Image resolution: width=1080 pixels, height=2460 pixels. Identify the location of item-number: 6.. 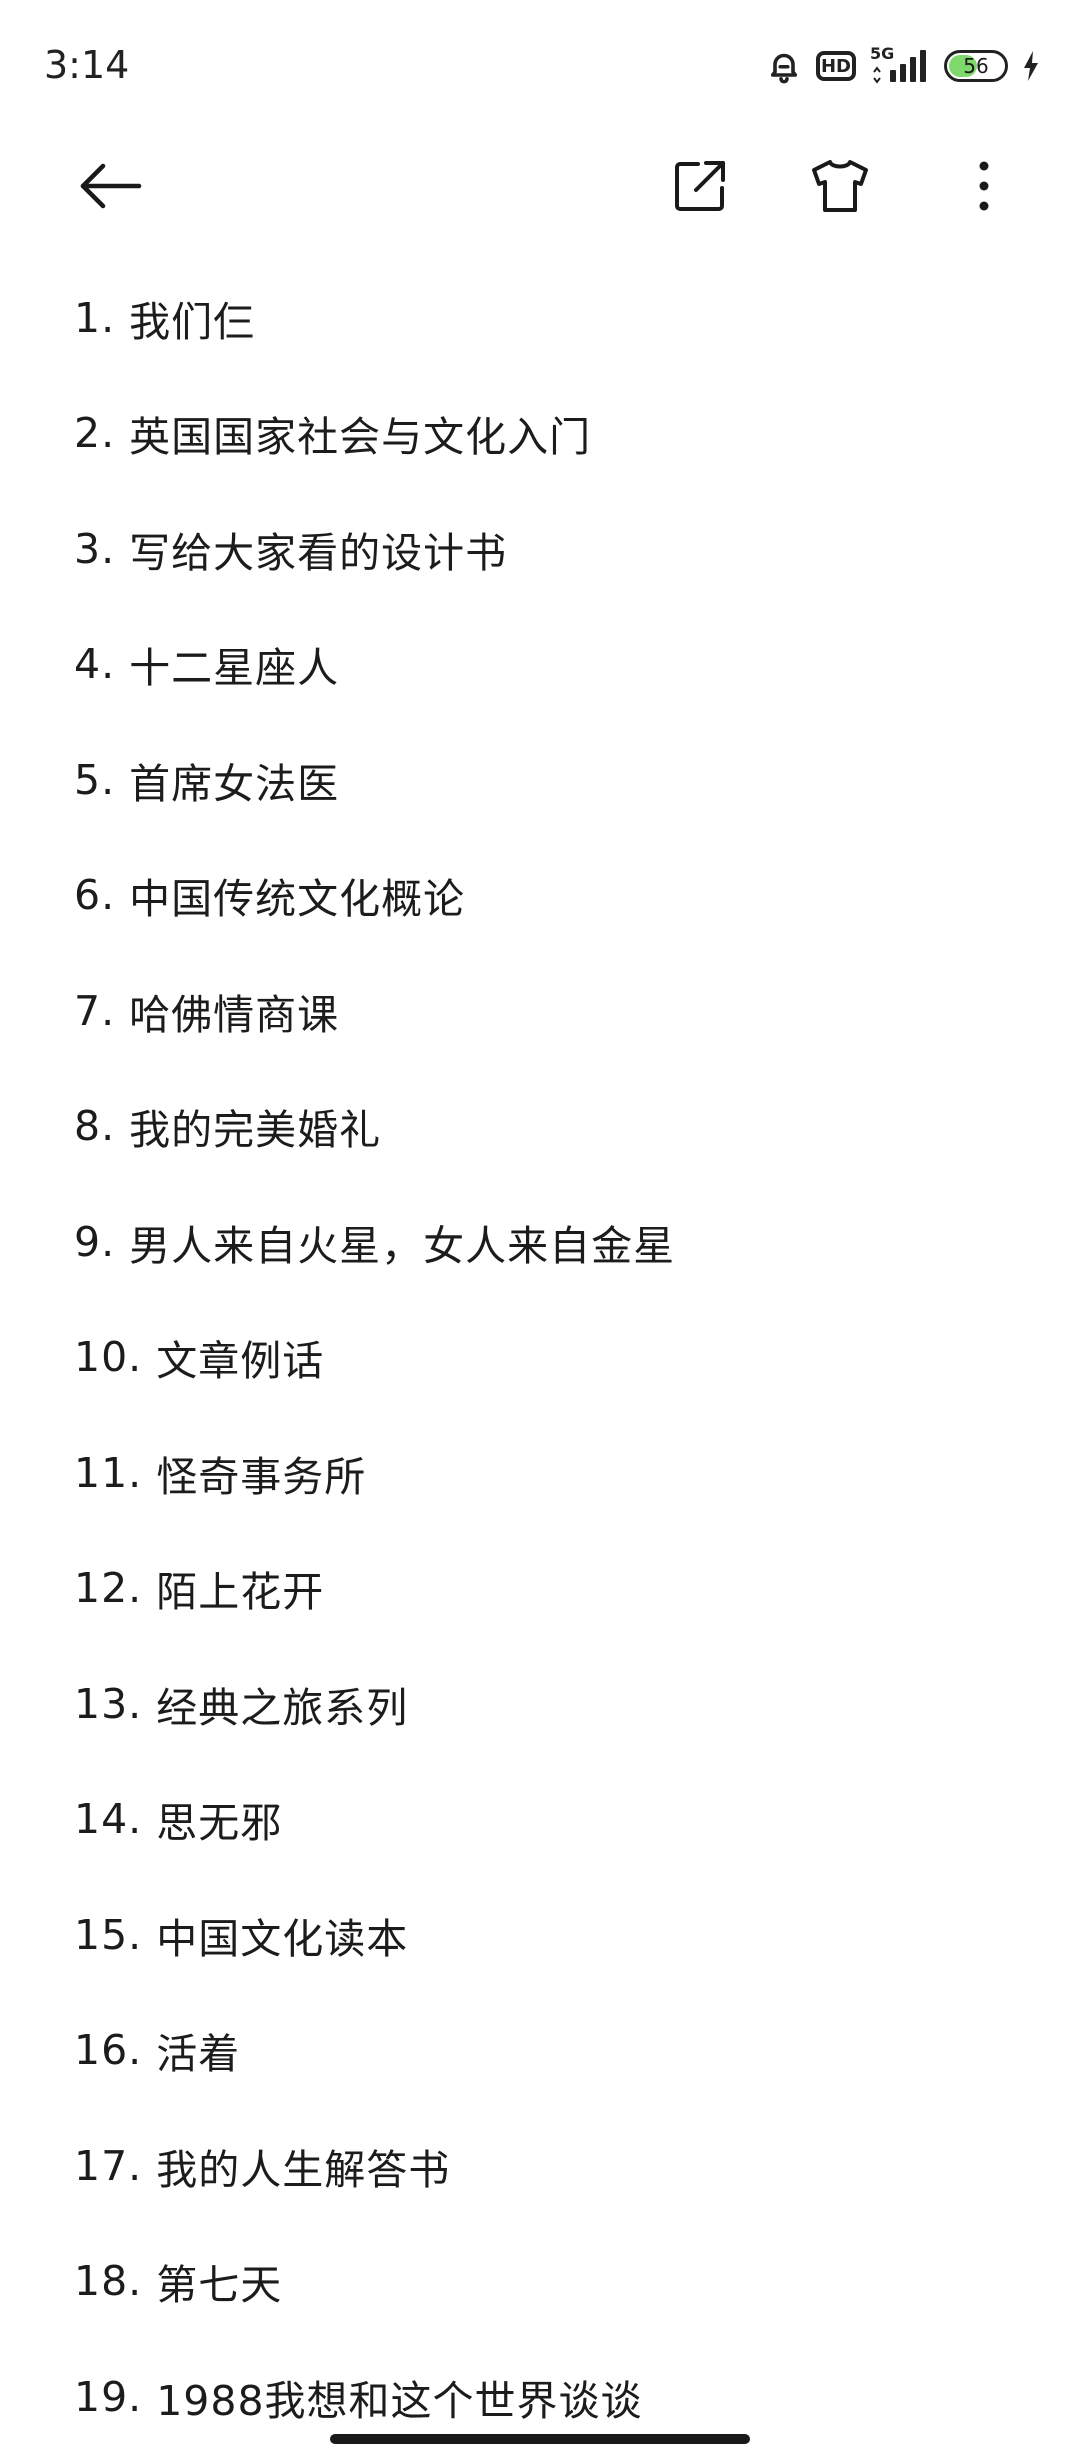
(95, 895).